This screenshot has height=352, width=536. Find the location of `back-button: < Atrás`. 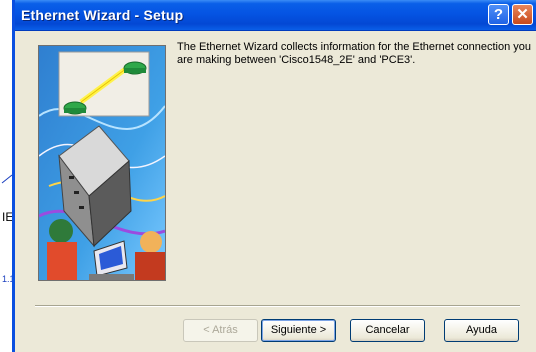

back-button: < Atrás is located at coordinates (220, 330).